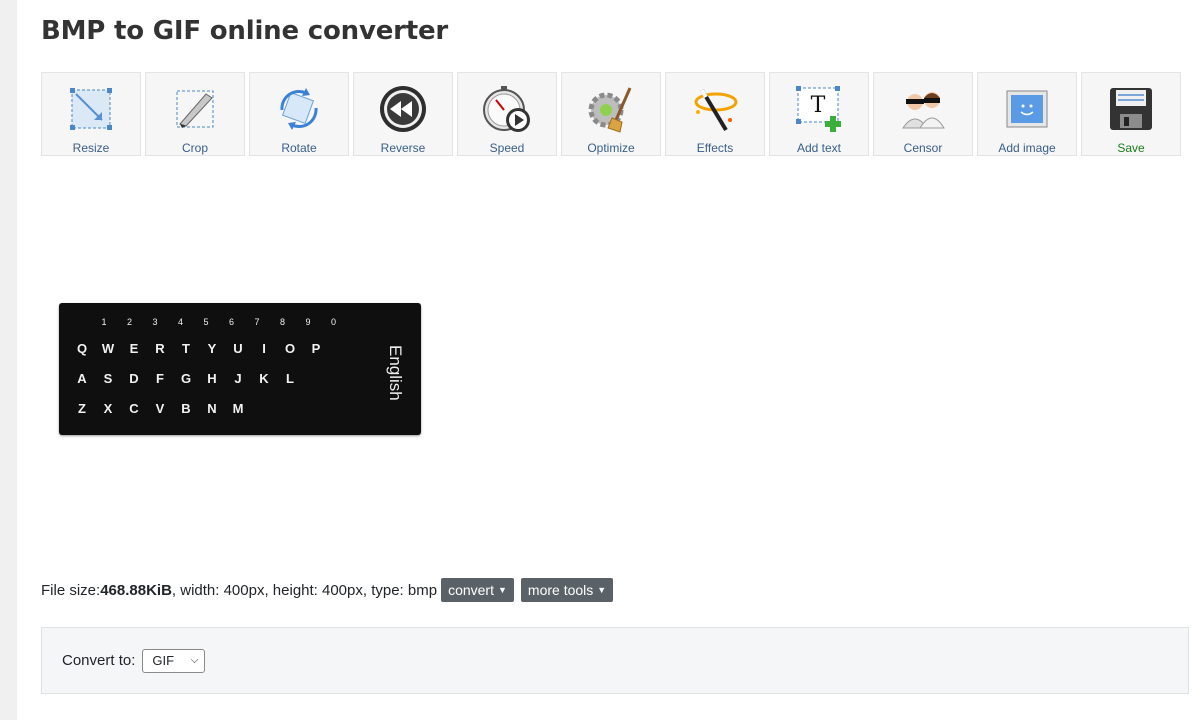 The width and height of the screenshot is (1200, 720). I want to click on keyboard-key: 6, so click(231, 322).